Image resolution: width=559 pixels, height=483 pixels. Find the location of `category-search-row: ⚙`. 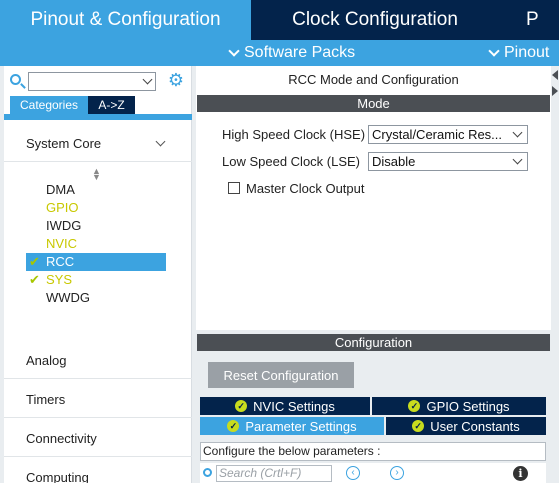

category-search-row: ⚙ is located at coordinates (99, 81).